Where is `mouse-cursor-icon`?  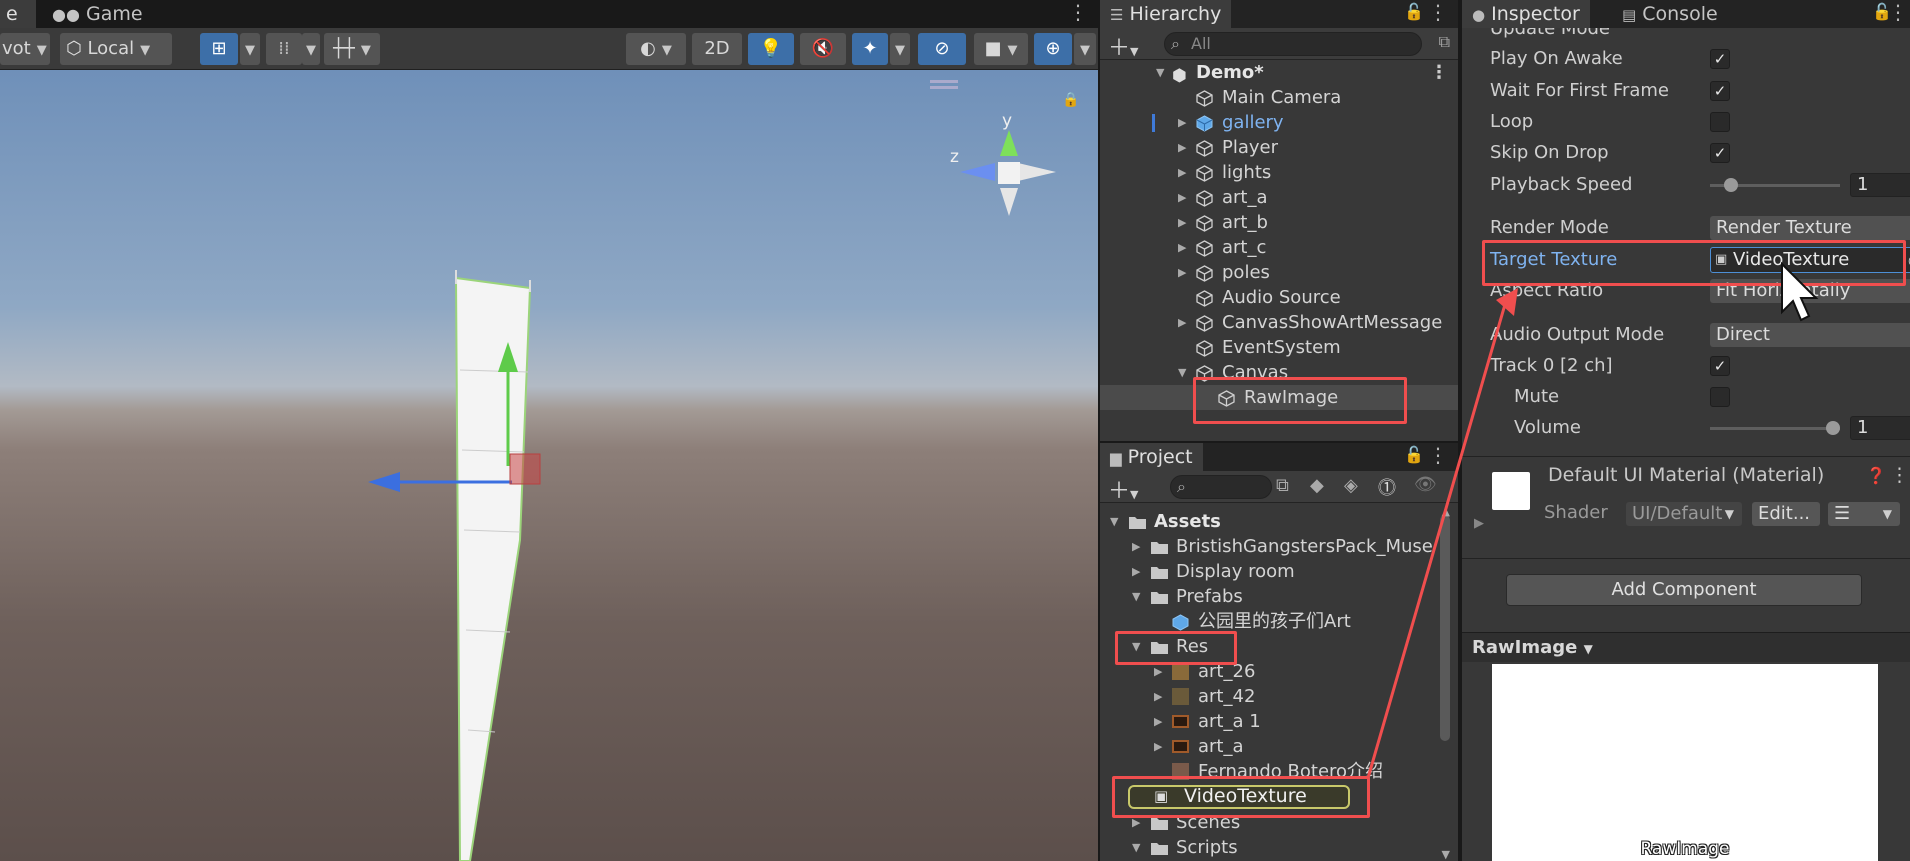
mouse-cursor-icon is located at coordinates (1800, 292).